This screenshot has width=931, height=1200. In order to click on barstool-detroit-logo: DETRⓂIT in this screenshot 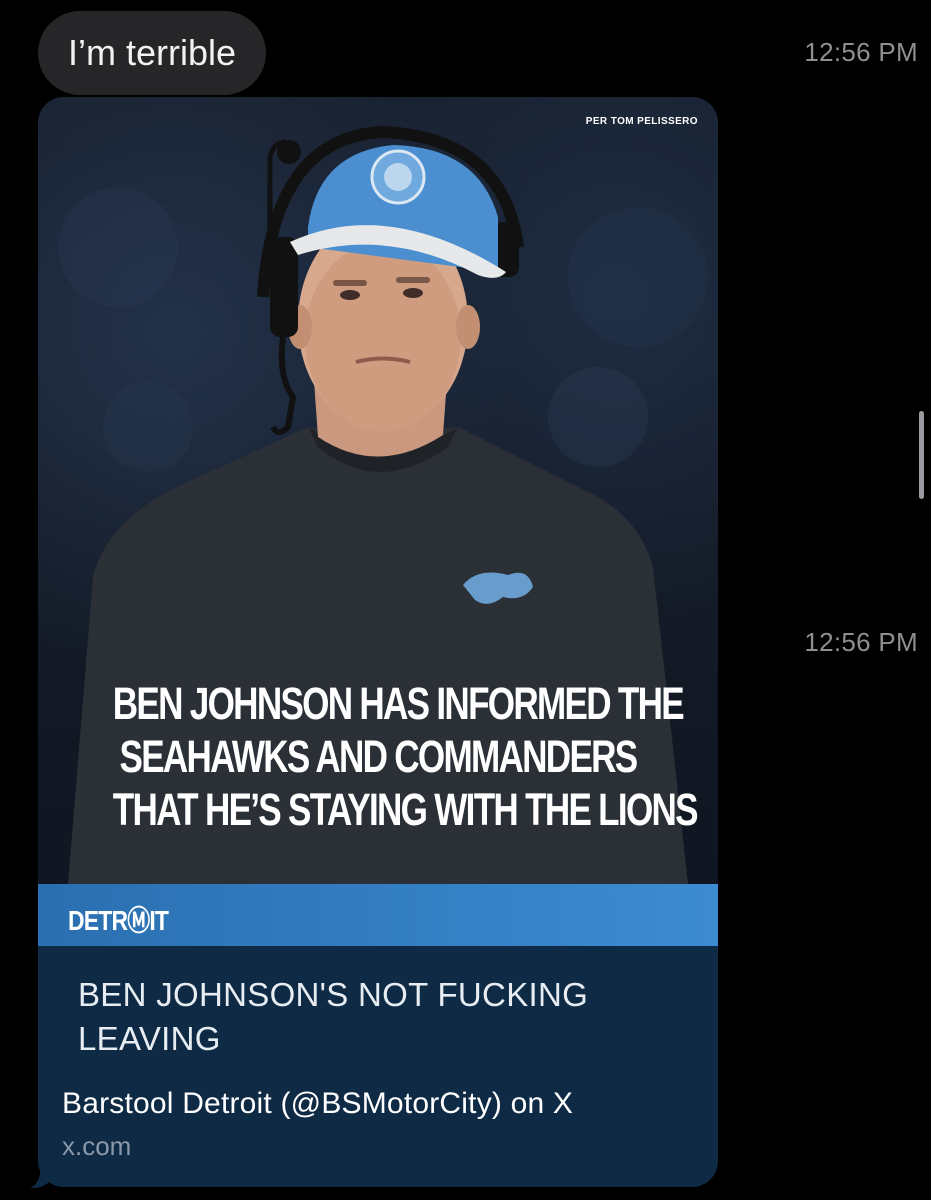, I will do `click(118, 920)`.